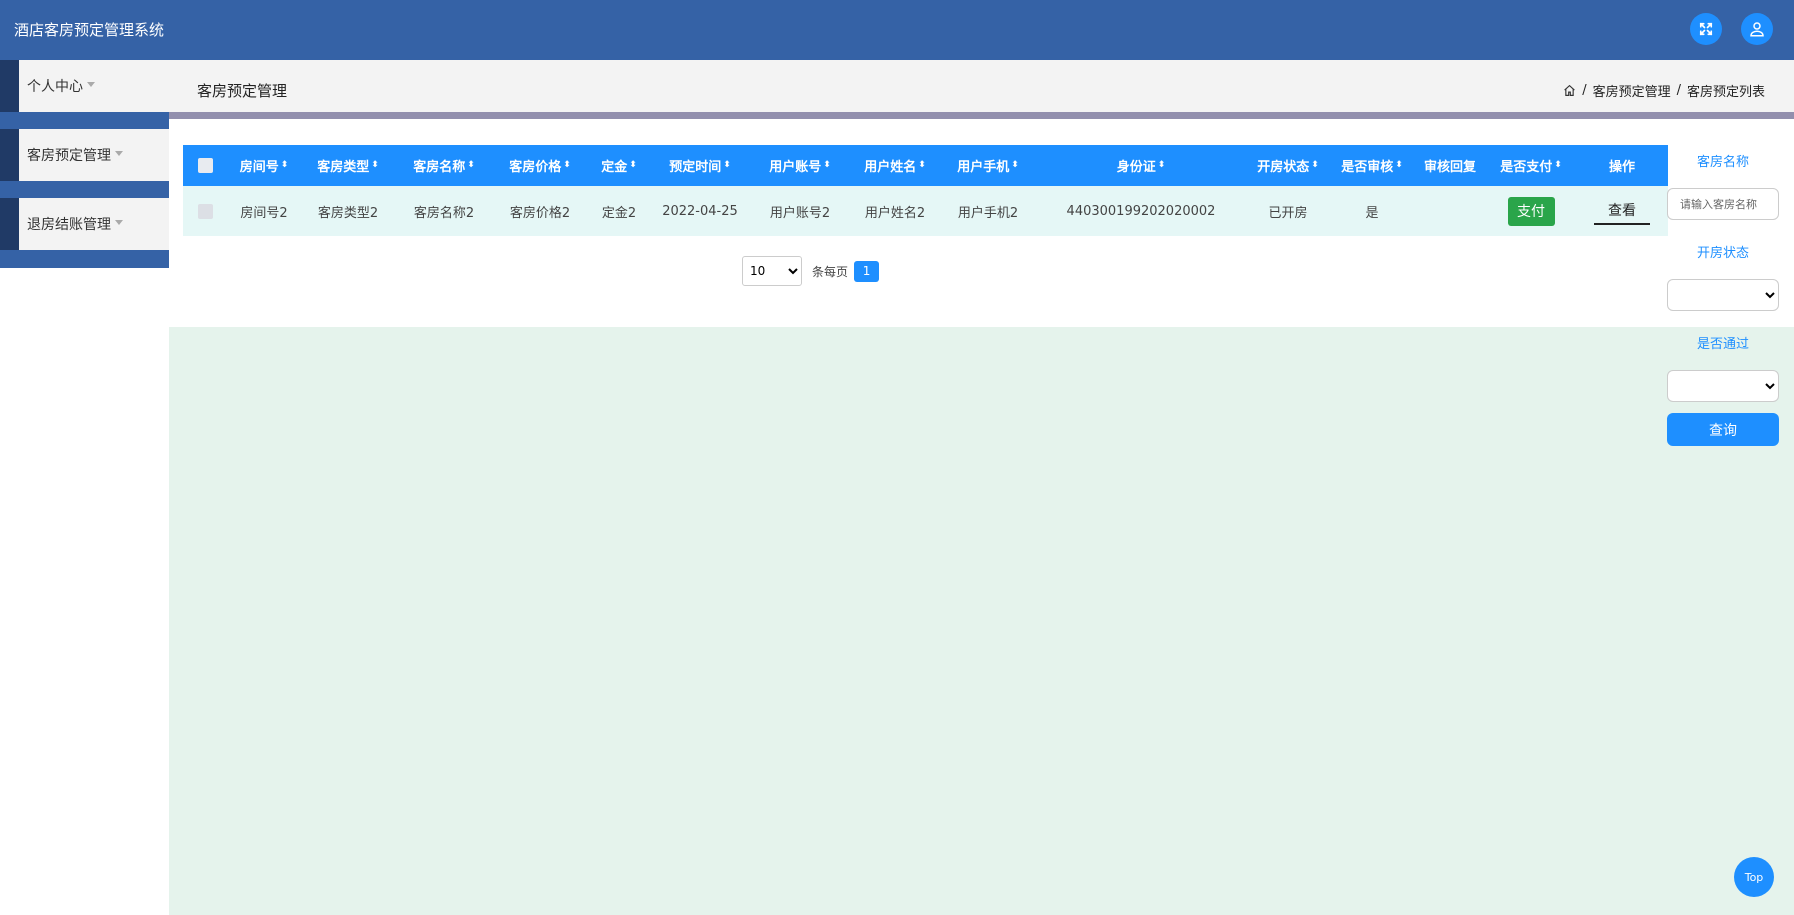 This screenshot has height=915, width=1794. What do you see at coordinates (897, 30) in the screenshot?
I see `top-header: 酒店客房预定管理系统` at bounding box center [897, 30].